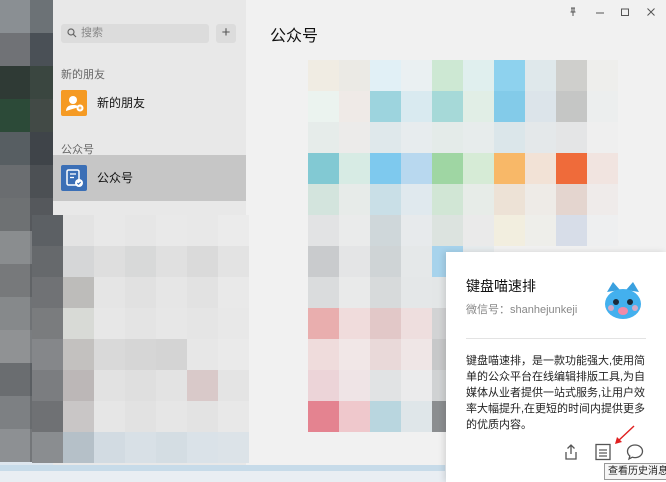 This screenshot has height=482, width=666. I want to click on page-title: 公众号, so click(294, 36).